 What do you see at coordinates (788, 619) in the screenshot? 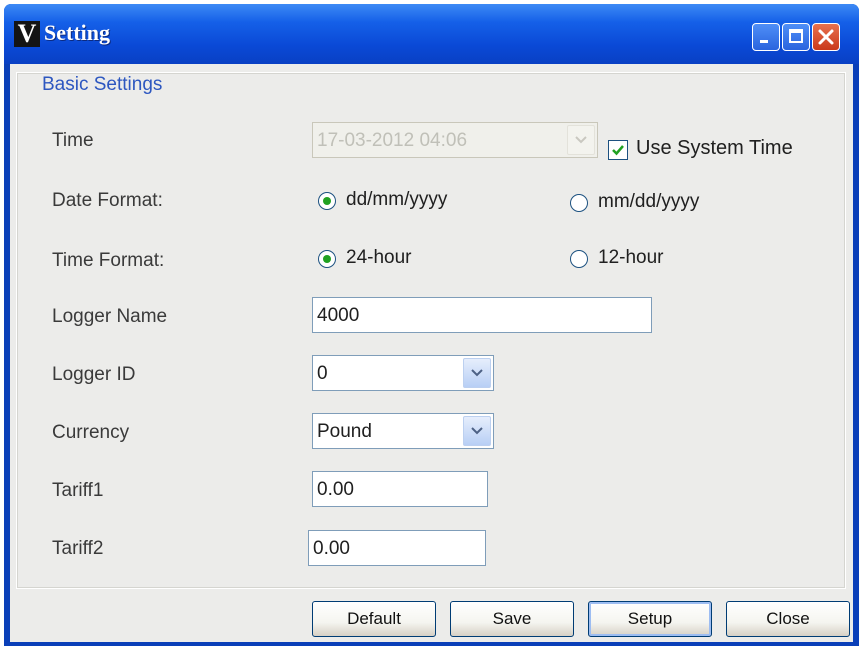
I see `close-button: Close` at bounding box center [788, 619].